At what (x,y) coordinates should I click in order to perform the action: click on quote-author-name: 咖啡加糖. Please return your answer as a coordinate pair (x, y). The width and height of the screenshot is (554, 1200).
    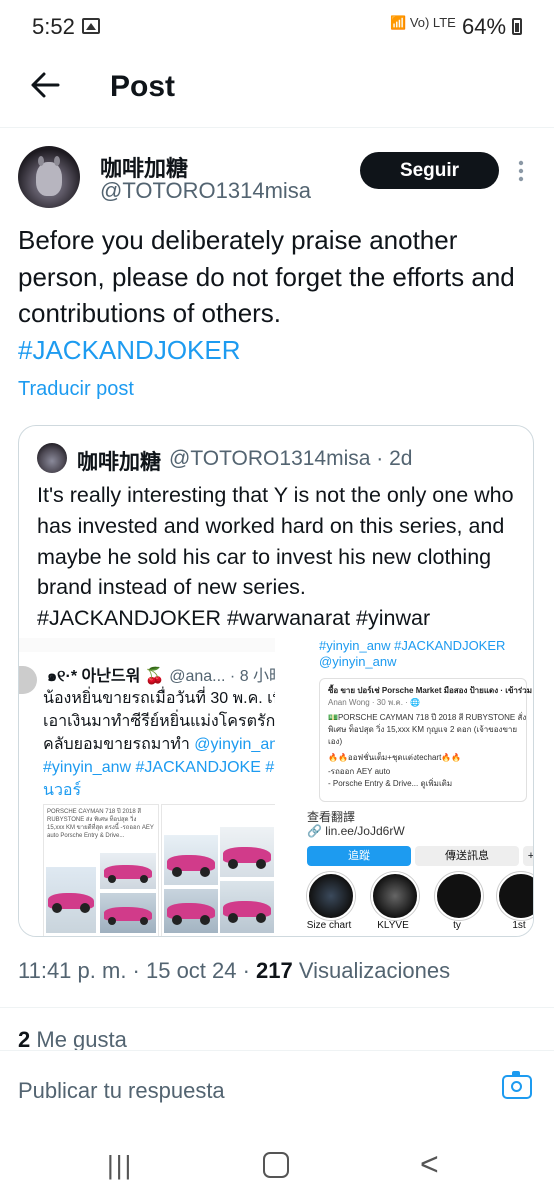
    Looking at the image, I should click on (119, 462).